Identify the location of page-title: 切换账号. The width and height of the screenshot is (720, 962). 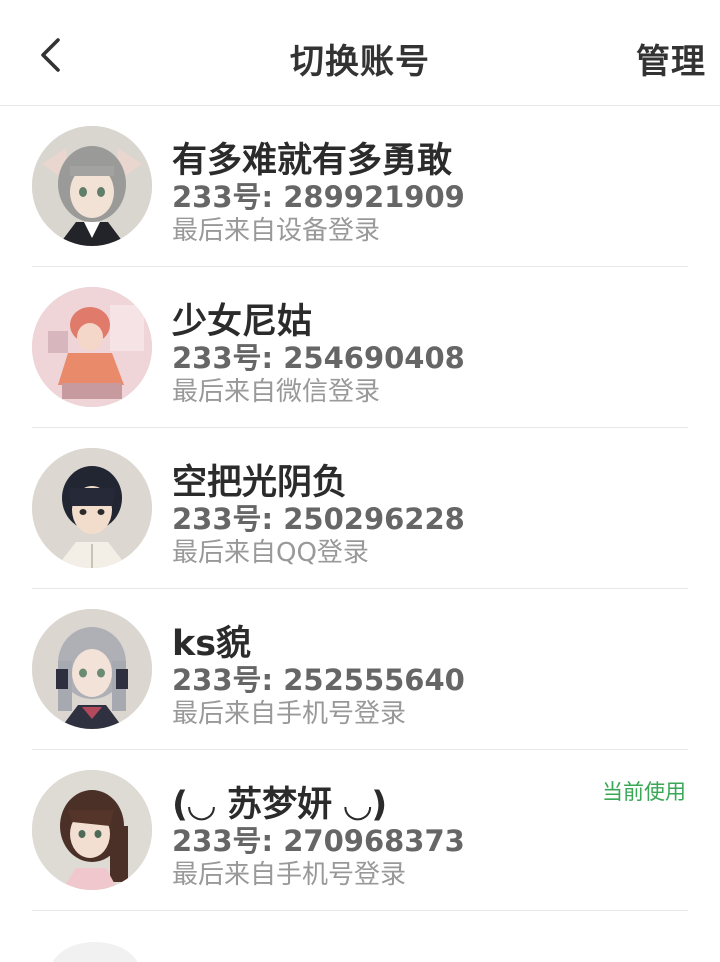
(360, 62).